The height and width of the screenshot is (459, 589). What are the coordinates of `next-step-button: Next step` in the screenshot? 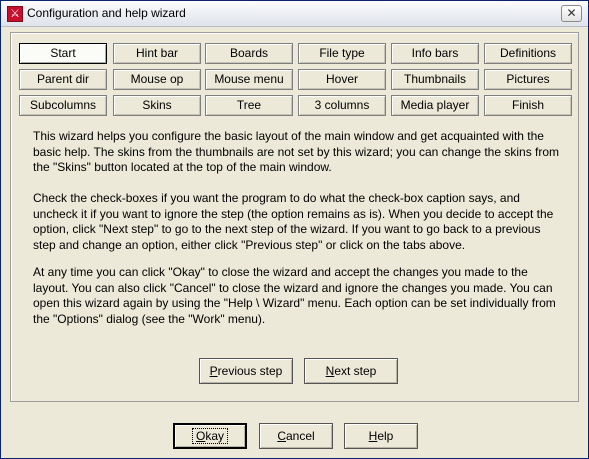 It's located at (351, 371).